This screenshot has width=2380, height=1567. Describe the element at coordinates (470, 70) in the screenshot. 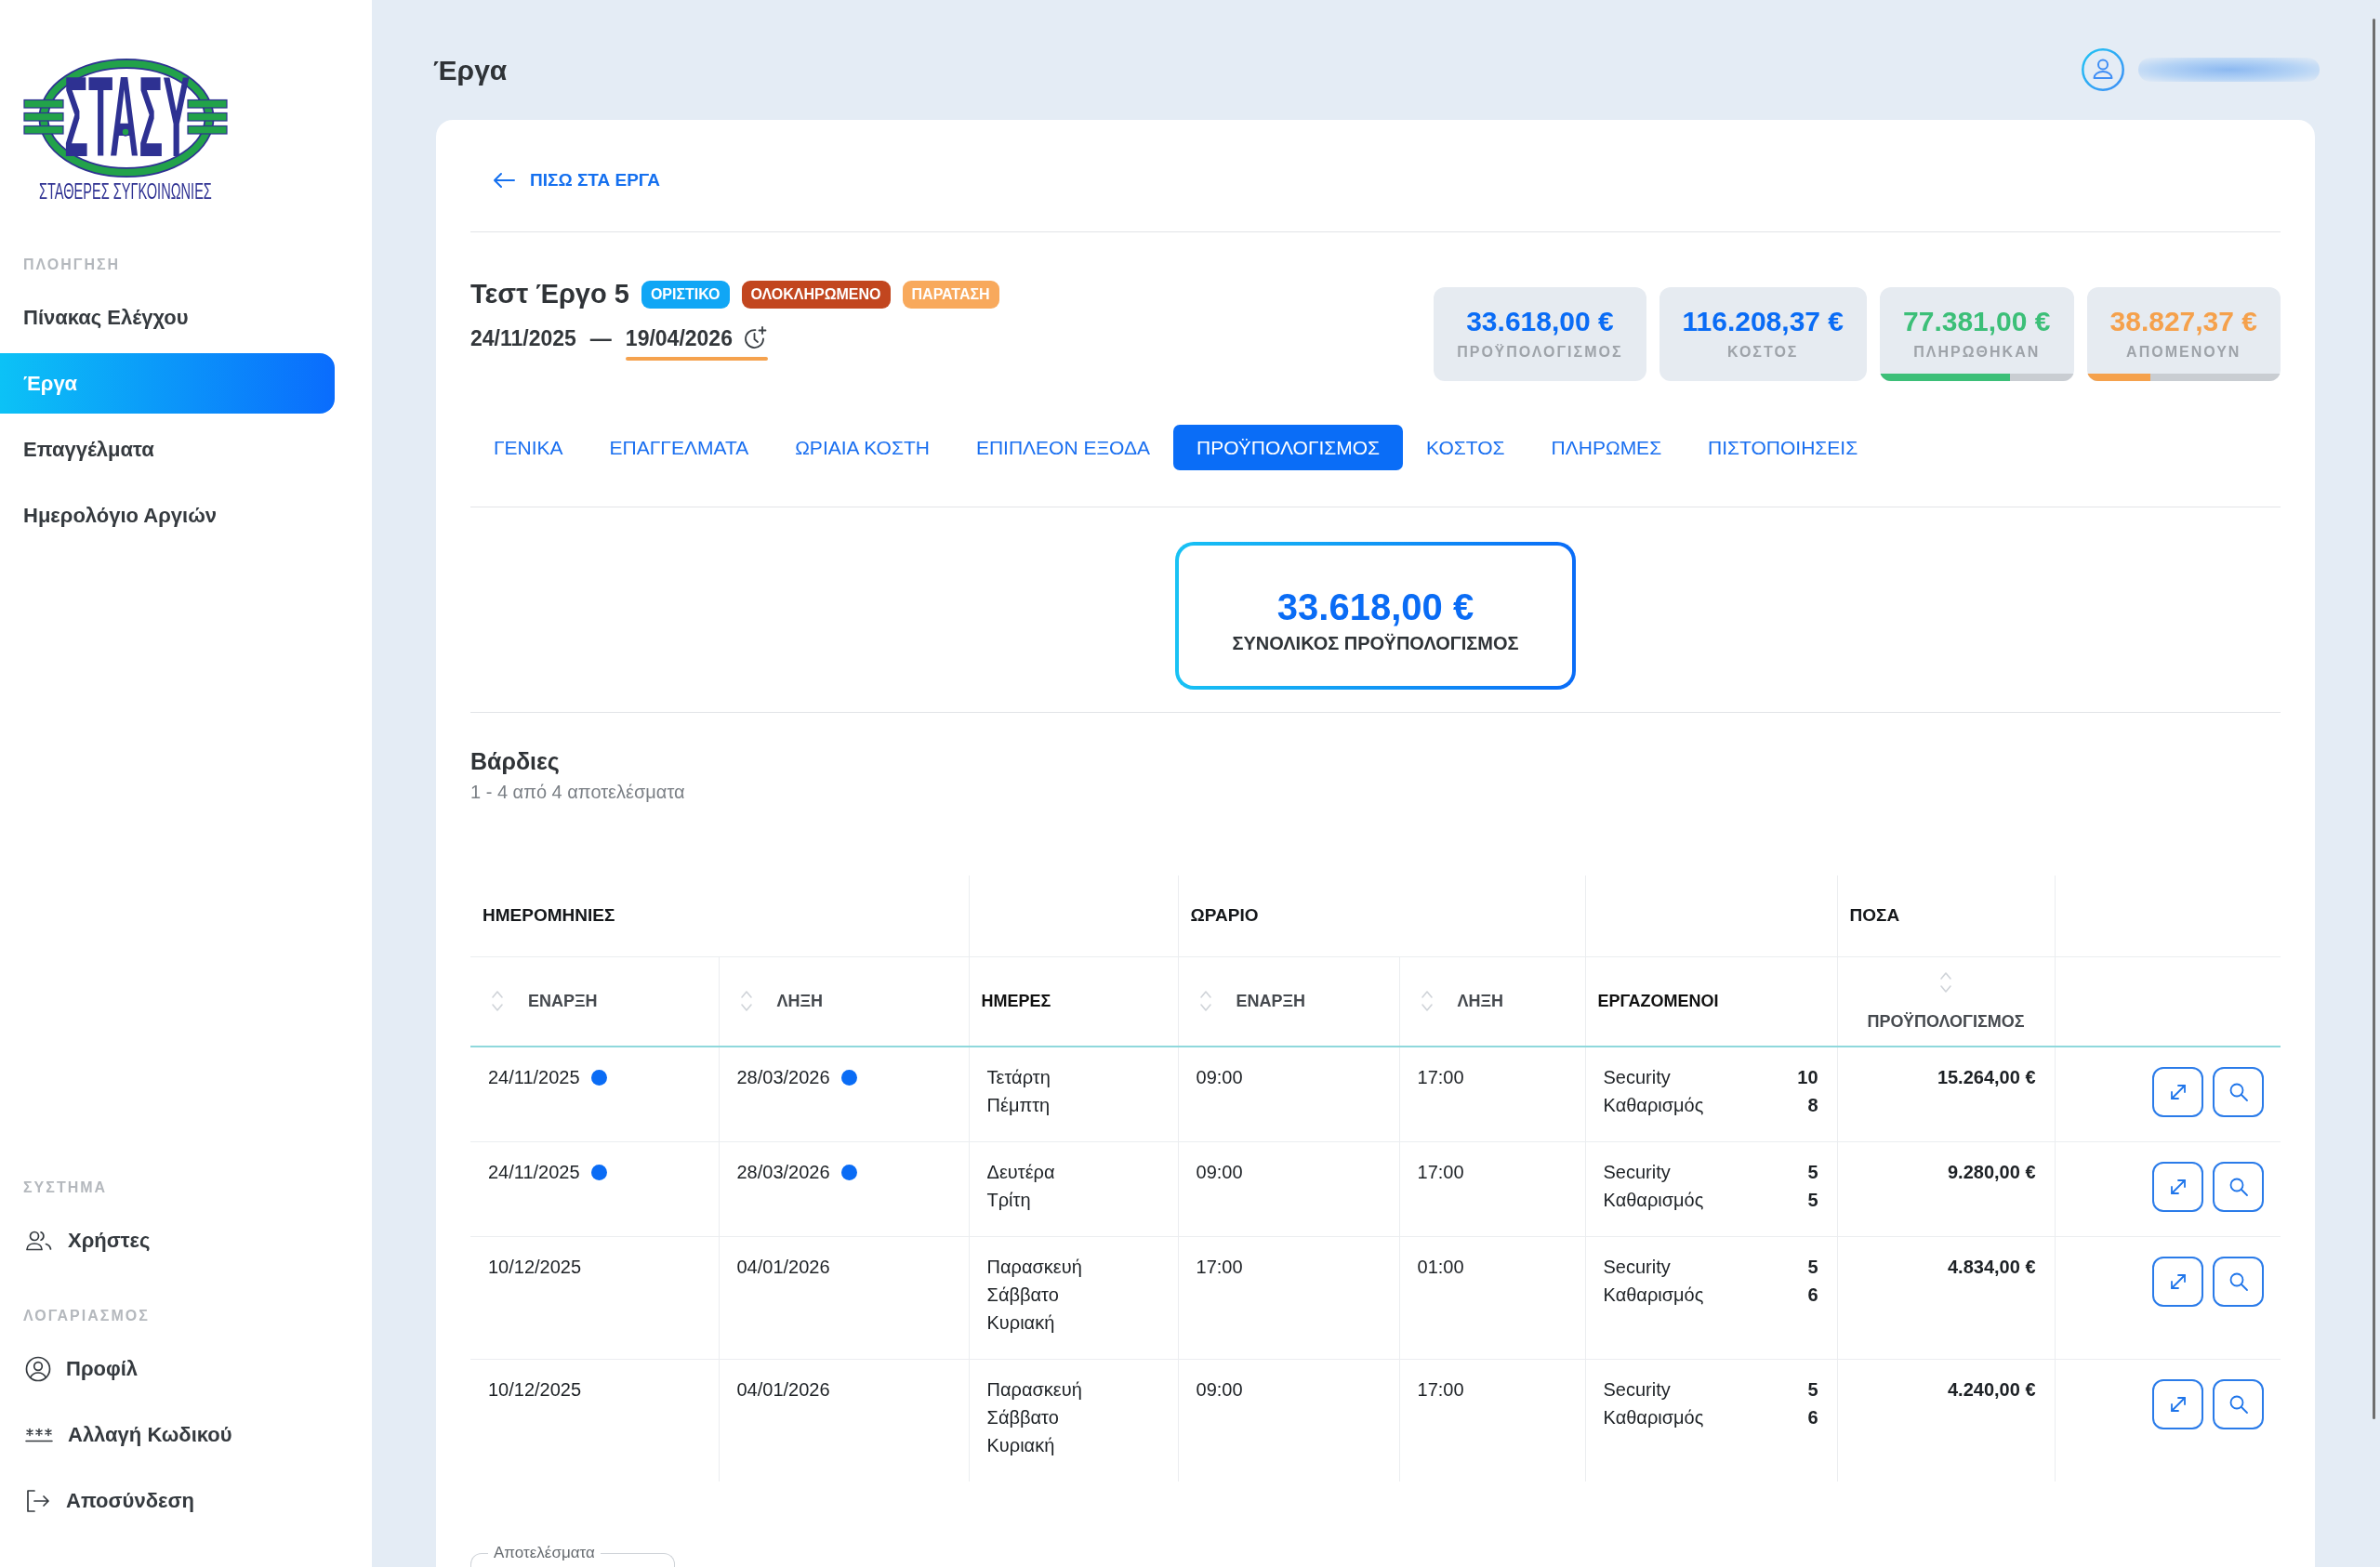

I see `page-title: Έργα` at that location.